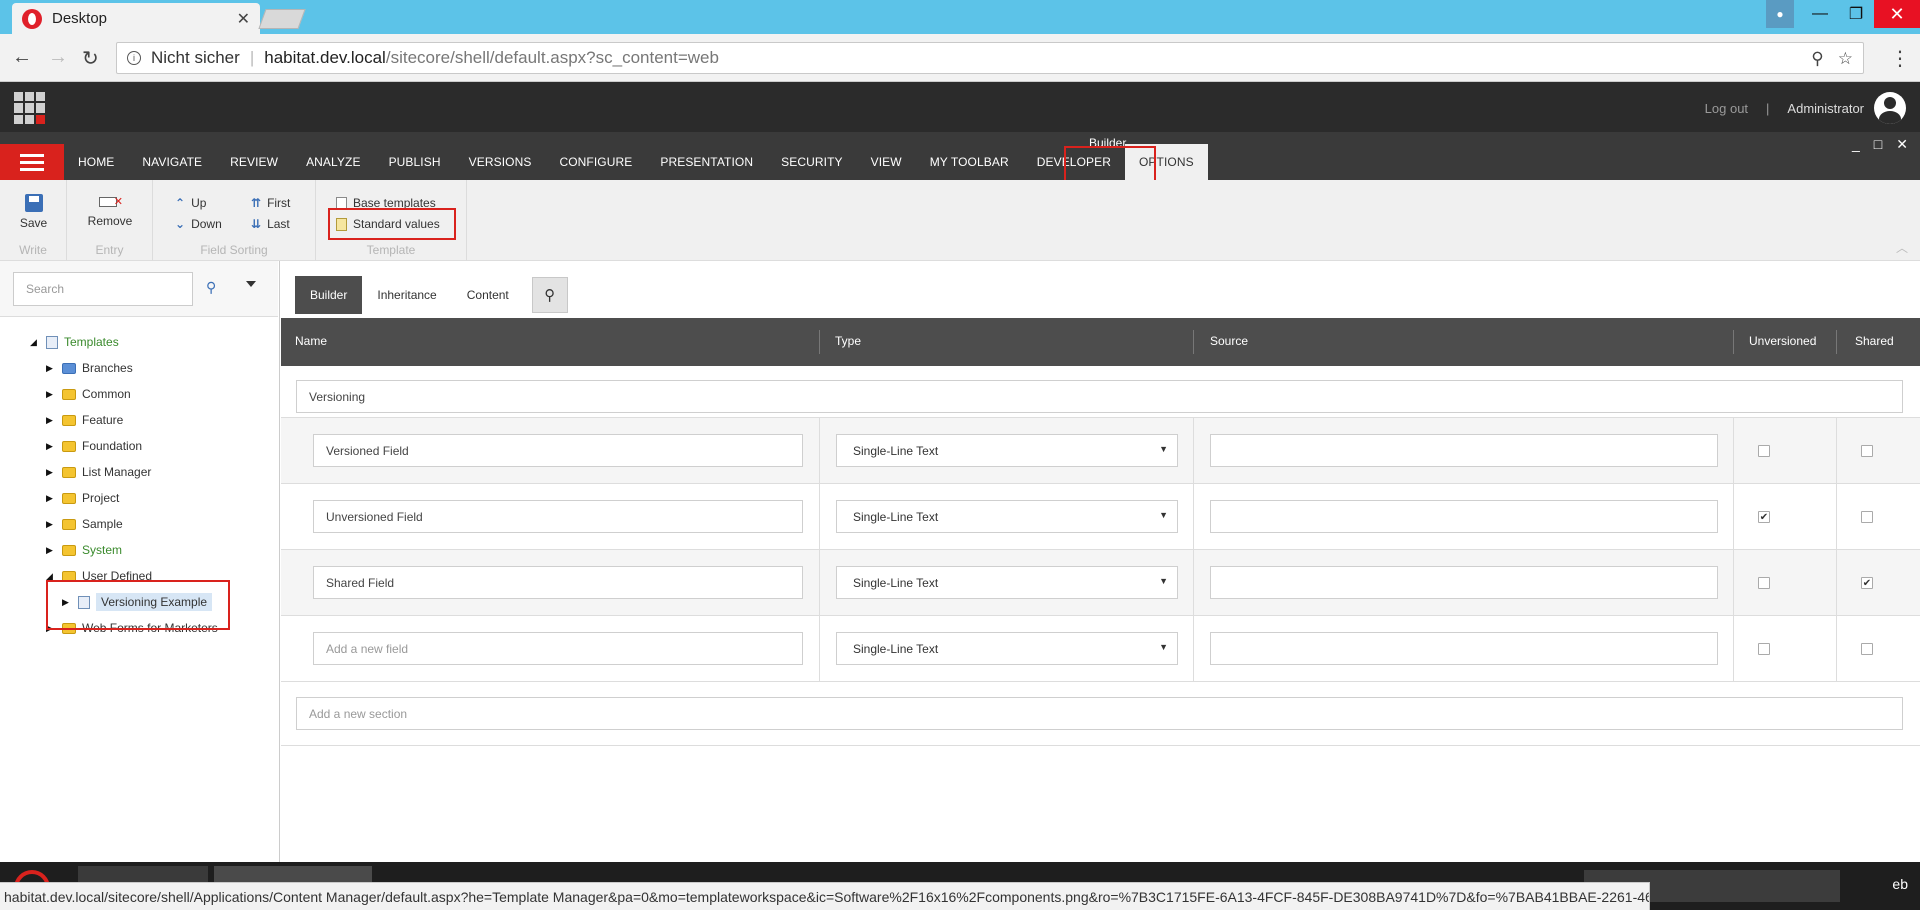 This screenshot has width=1920, height=910. I want to click on tab-content: Content, so click(487, 295).